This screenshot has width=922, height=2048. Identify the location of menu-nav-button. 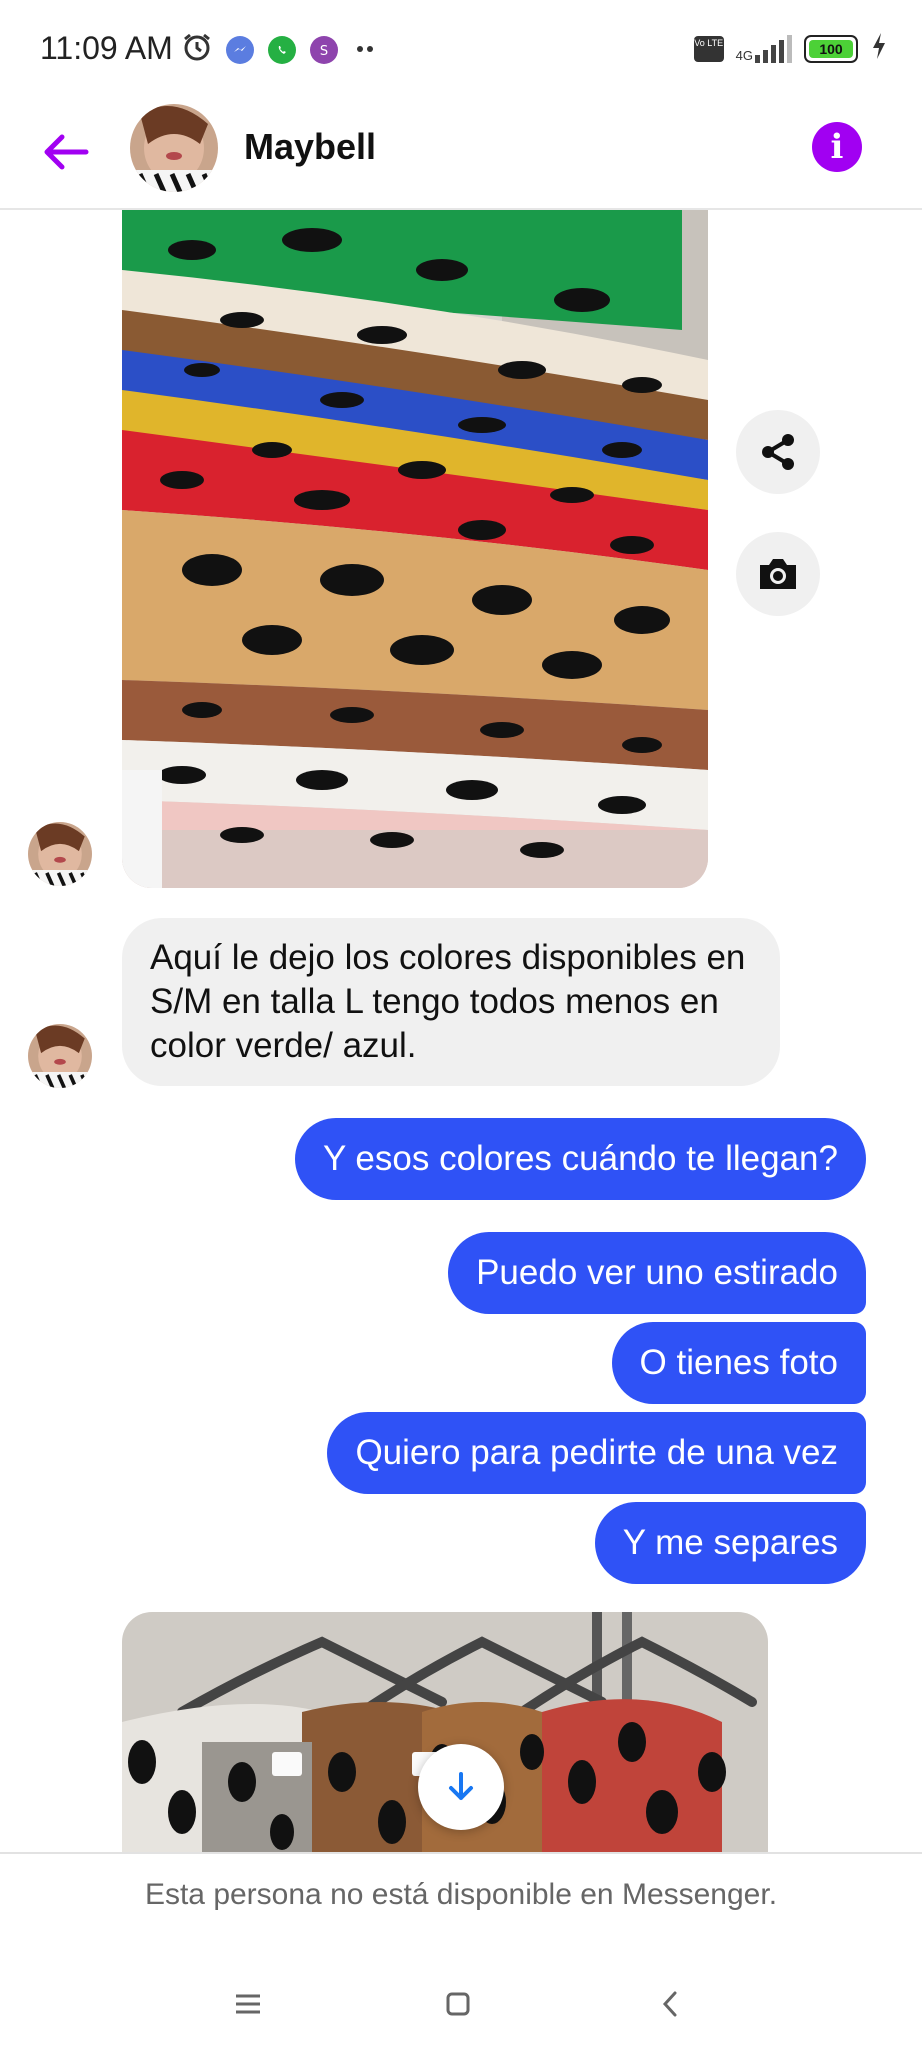
(248, 2004).